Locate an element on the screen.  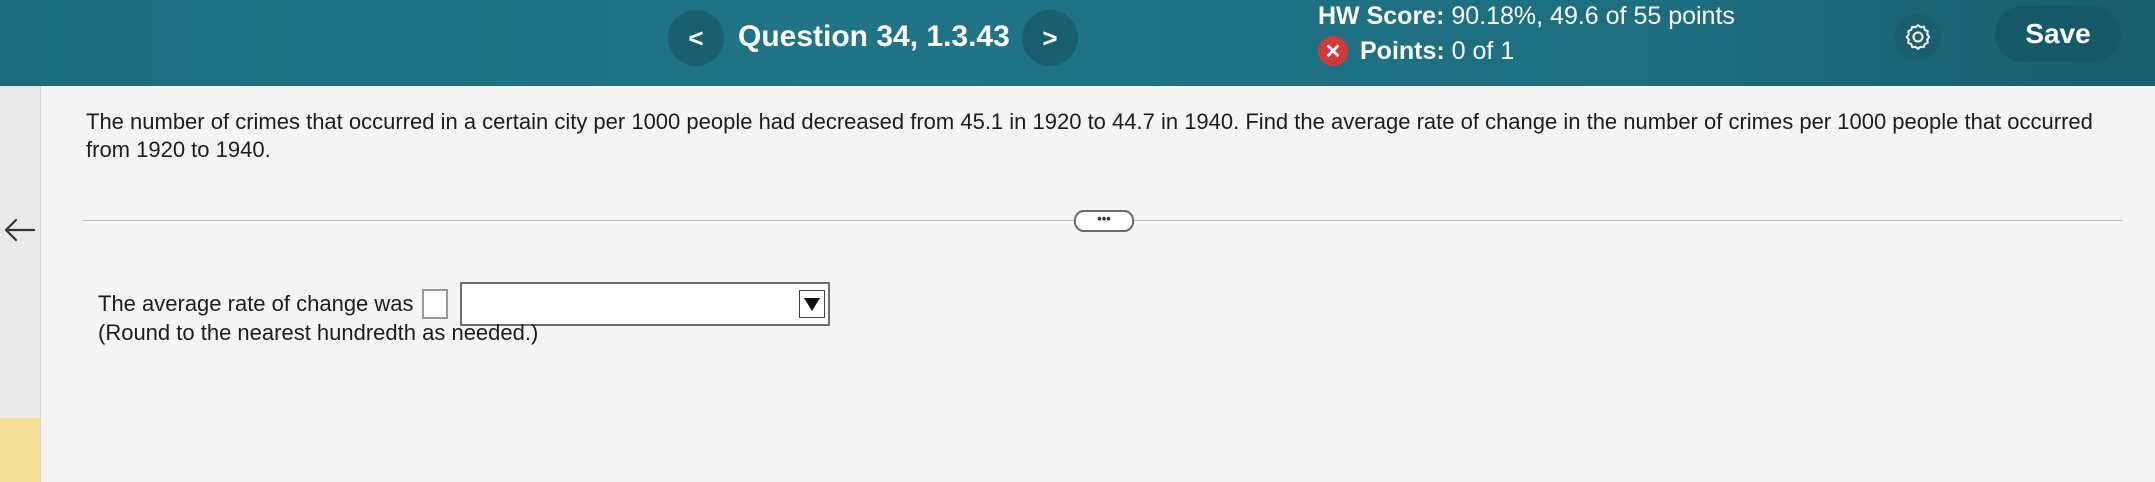
question-title: Question 34, 1.3.43 is located at coordinates (874, 36).